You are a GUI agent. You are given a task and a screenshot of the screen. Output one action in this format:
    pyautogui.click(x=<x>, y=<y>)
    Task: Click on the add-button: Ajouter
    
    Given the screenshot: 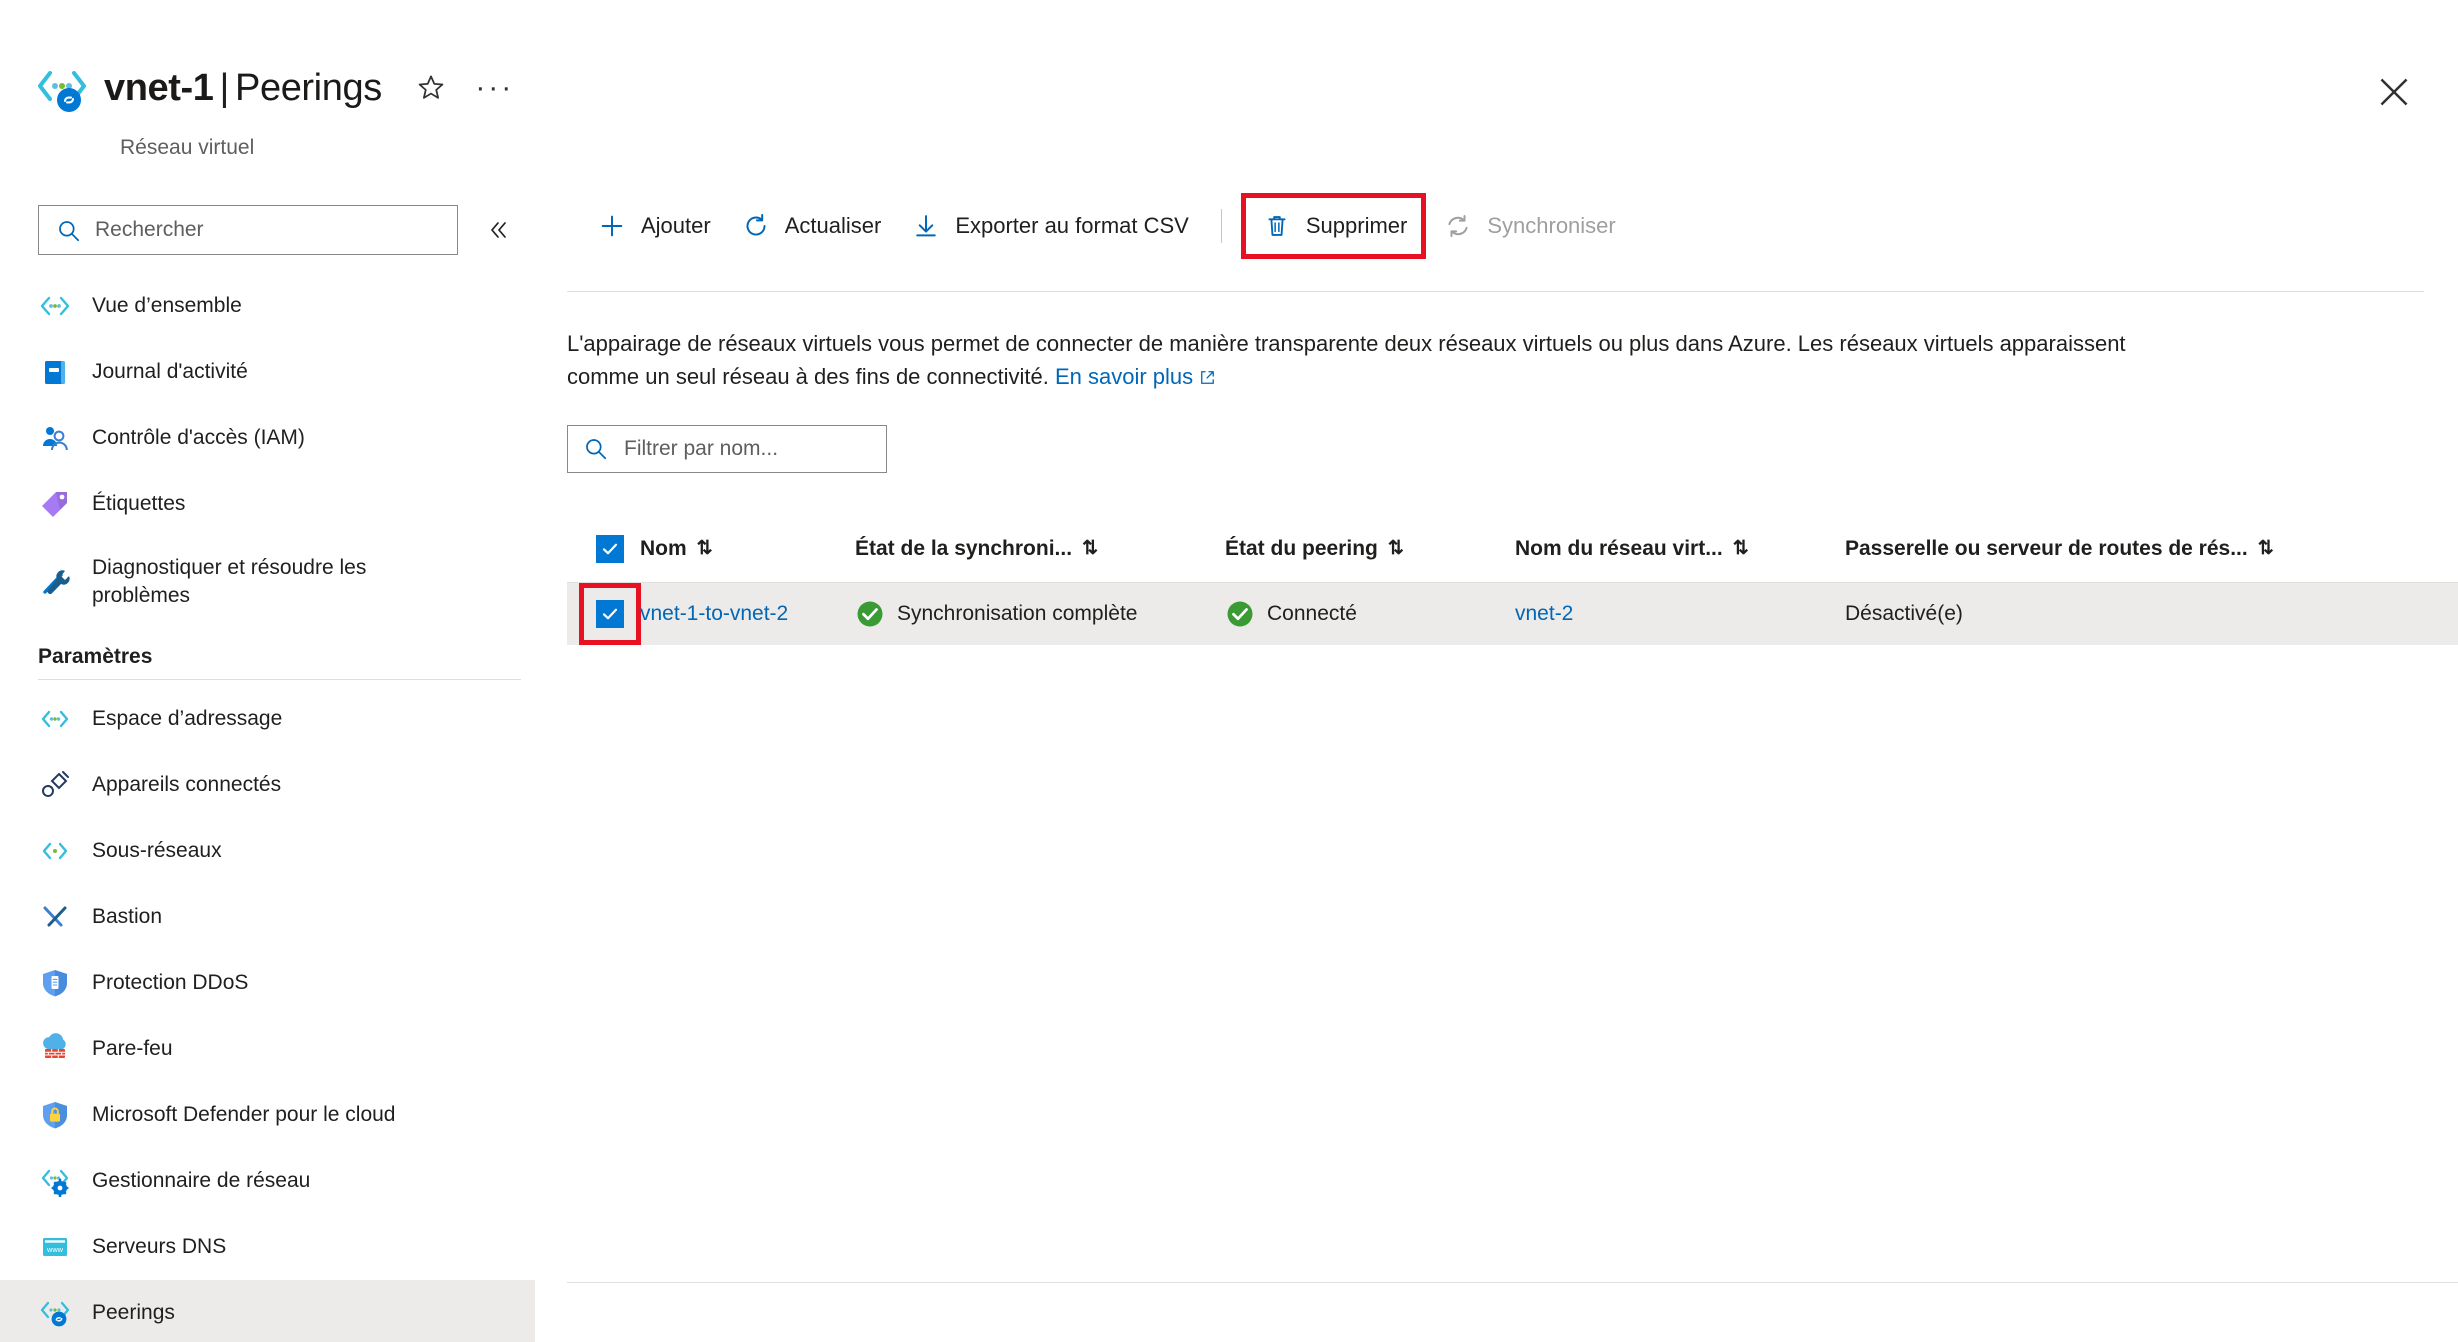 What is the action you would take?
    pyautogui.click(x=653, y=226)
    